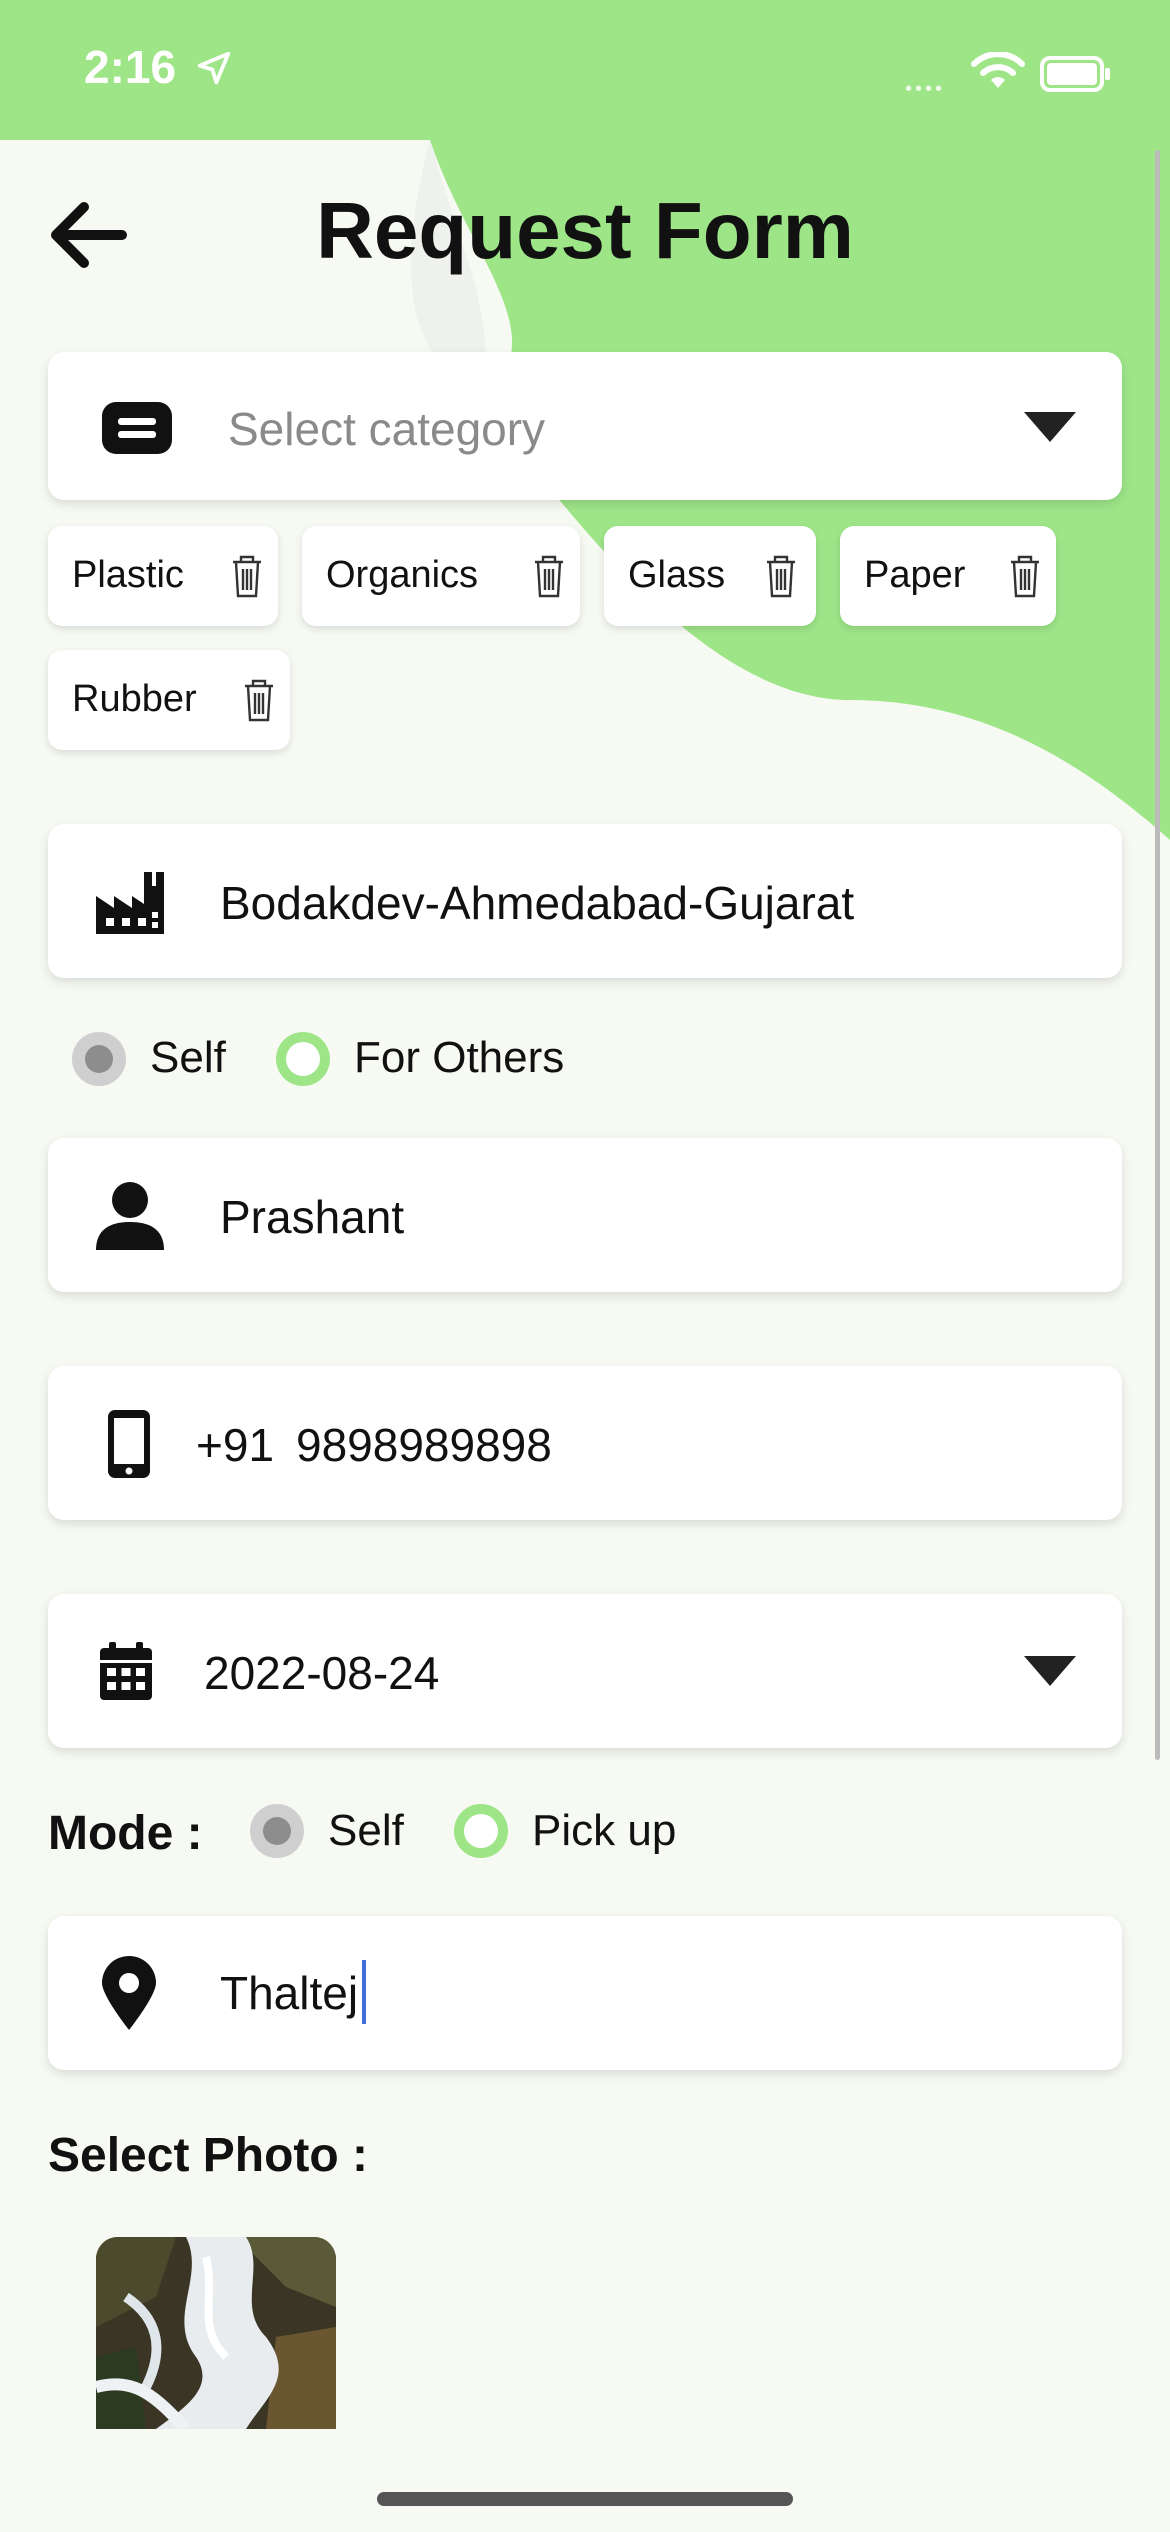 The image size is (1170, 2532). Describe the element at coordinates (366, 1830) in the screenshot. I see `mode-radio-self-label: Self` at that location.